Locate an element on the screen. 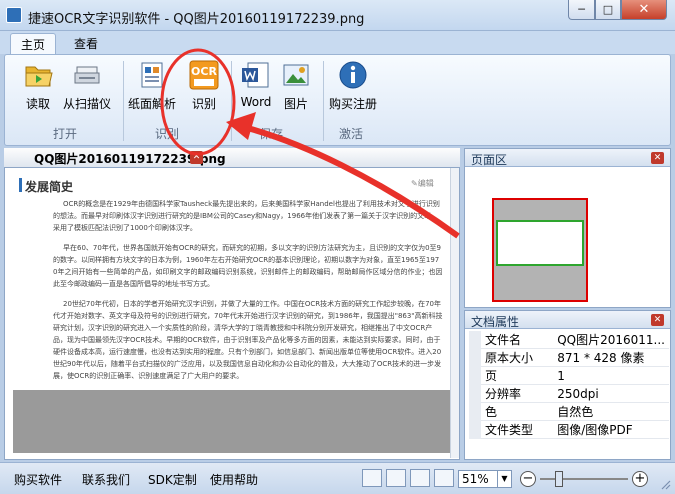  page-parse-button: 纸面解析 is located at coordinates (152, 89).